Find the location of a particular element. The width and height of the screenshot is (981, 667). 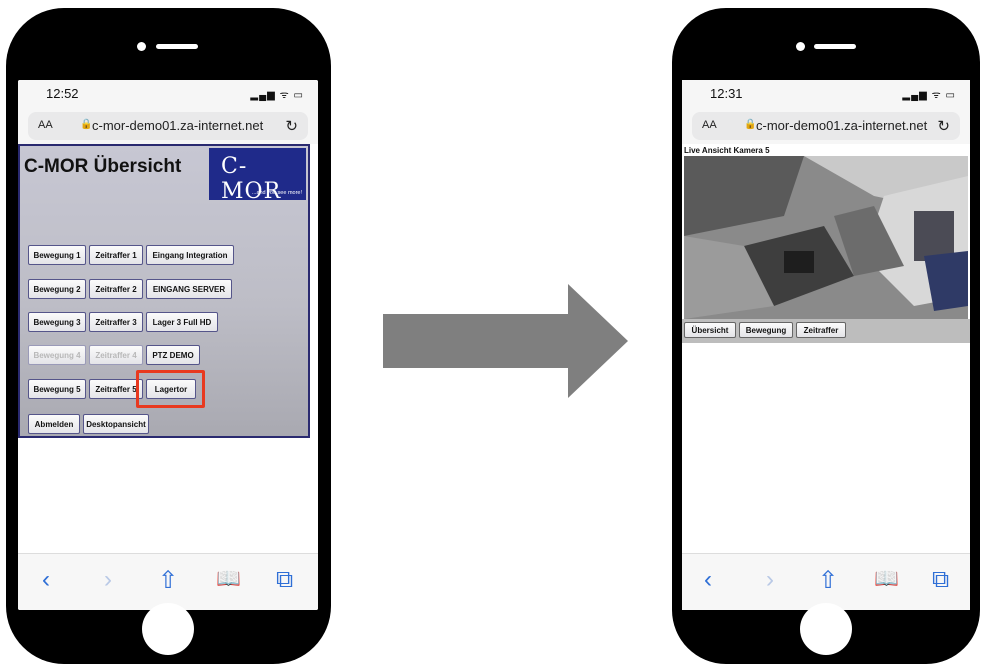

zeitraffer-3-button: Zeitraffer 3 is located at coordinates (116, 322).